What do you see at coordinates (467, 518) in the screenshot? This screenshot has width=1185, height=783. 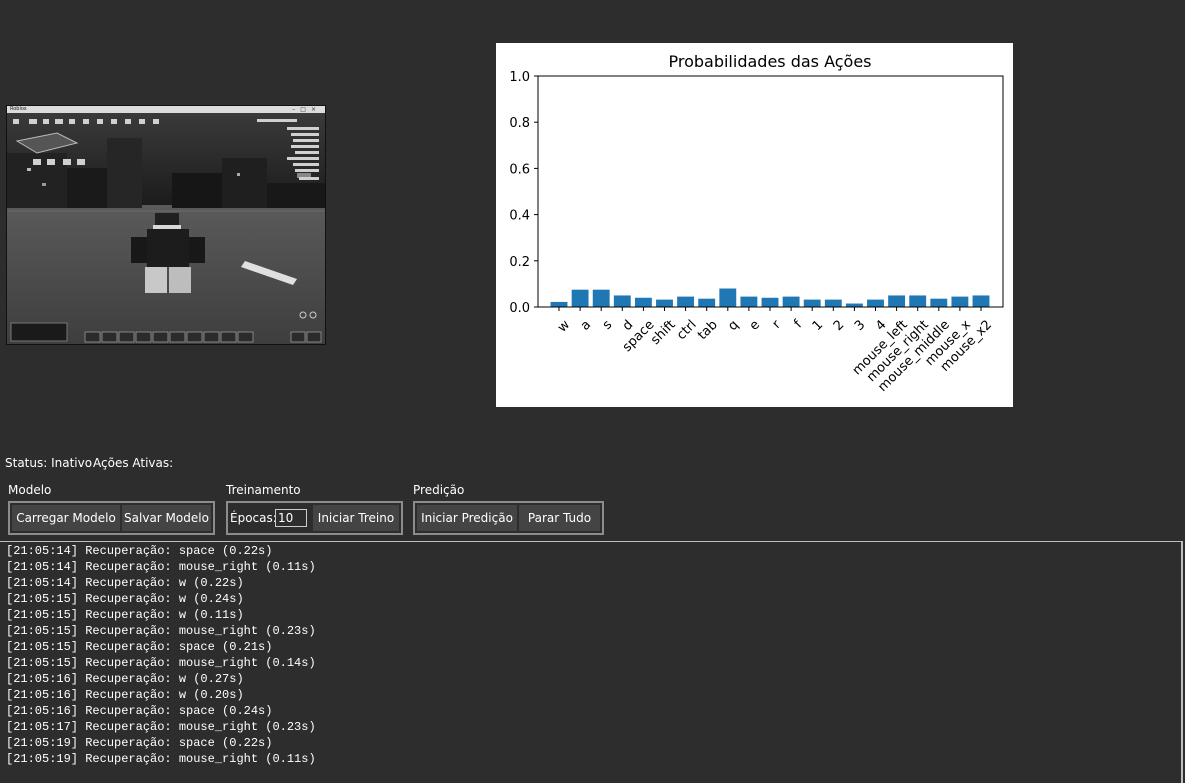 I see `start-prediction-button: Iniciar Predição` at bounding box center [467, 518].